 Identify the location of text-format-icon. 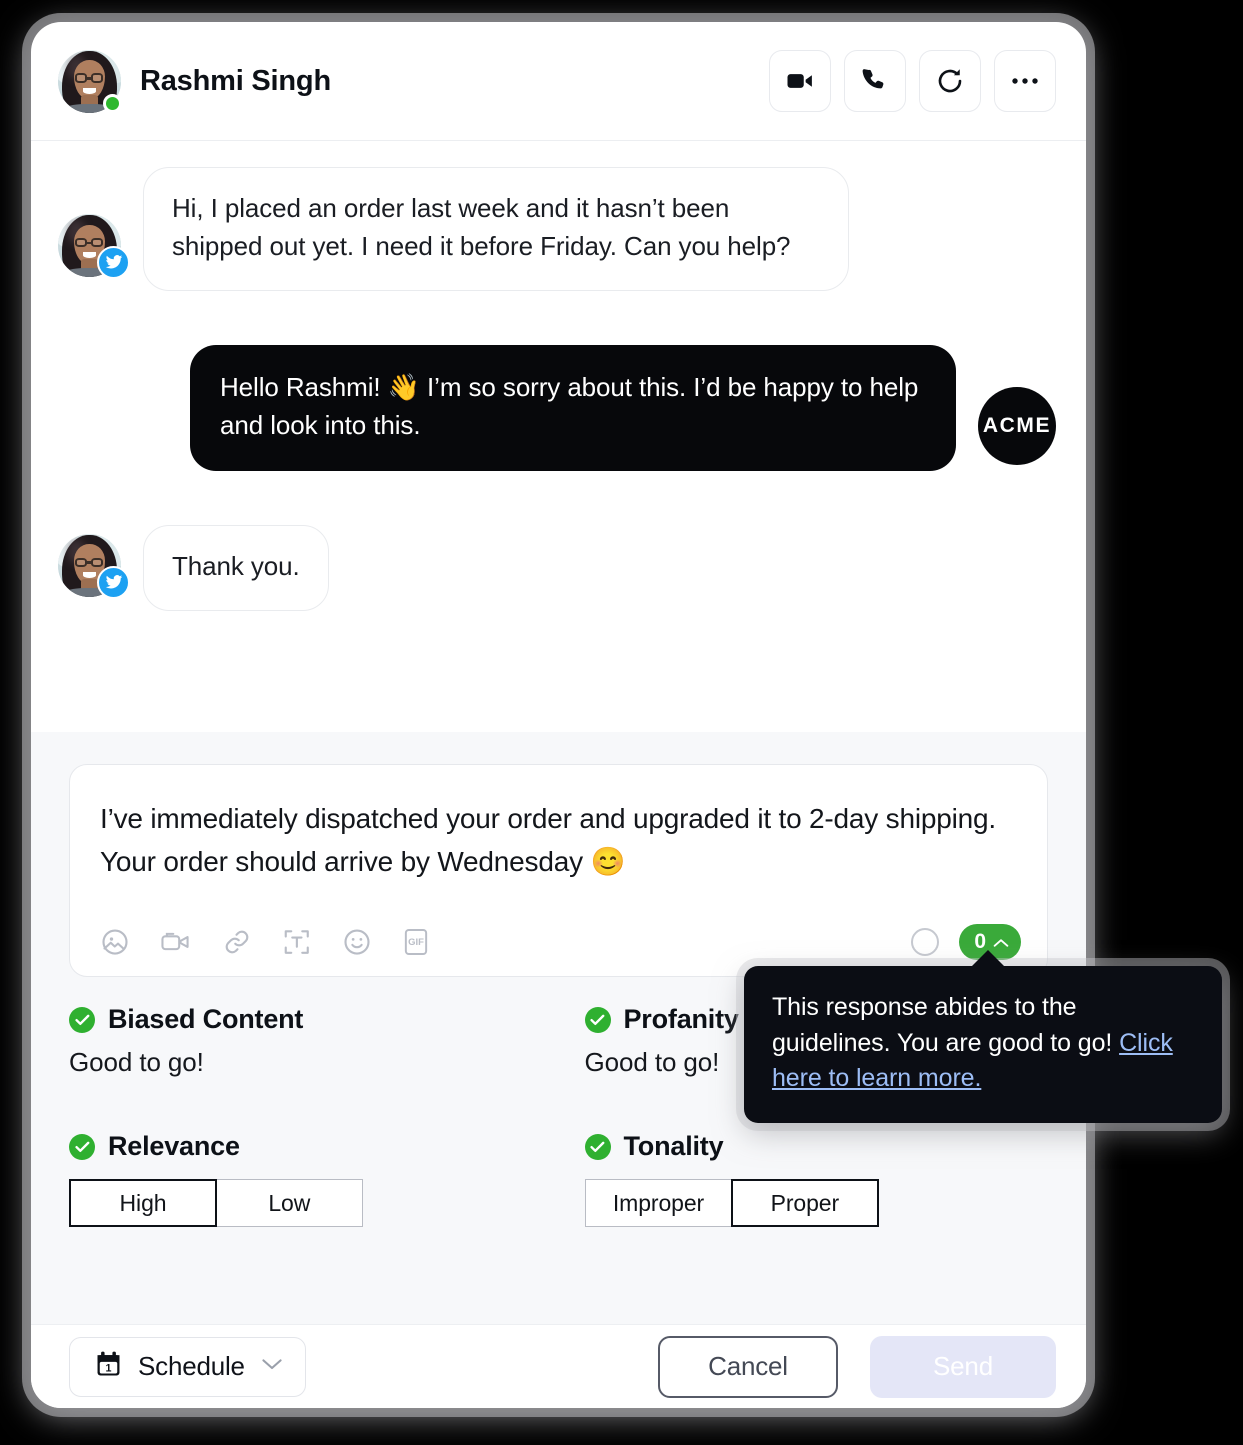
(297, 942).